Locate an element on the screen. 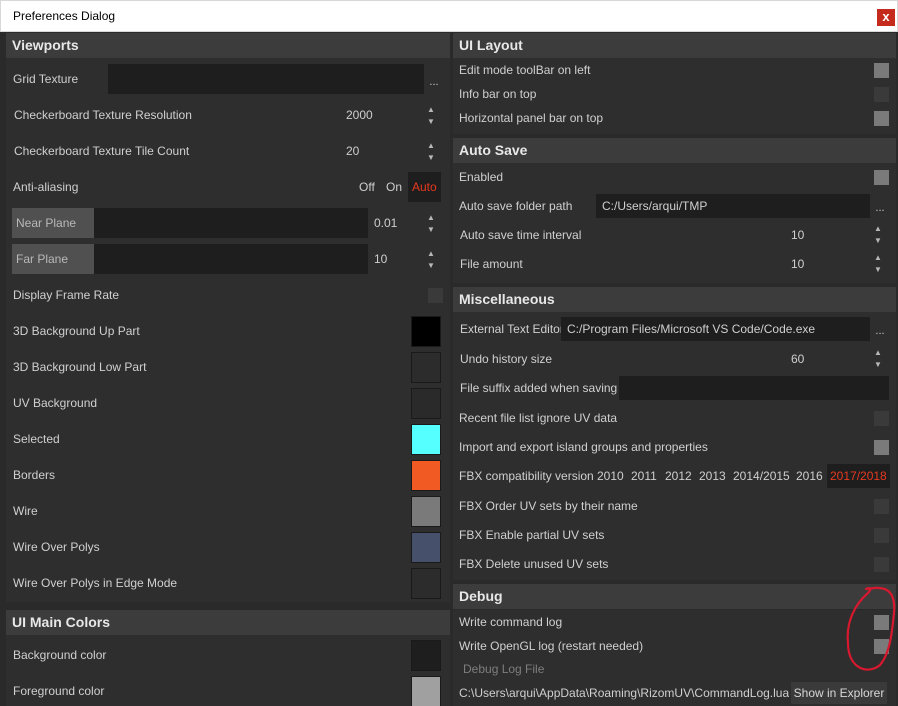 The image size is (898, 706). viewport-color-label: Wire is located at coordinates (25, 511).